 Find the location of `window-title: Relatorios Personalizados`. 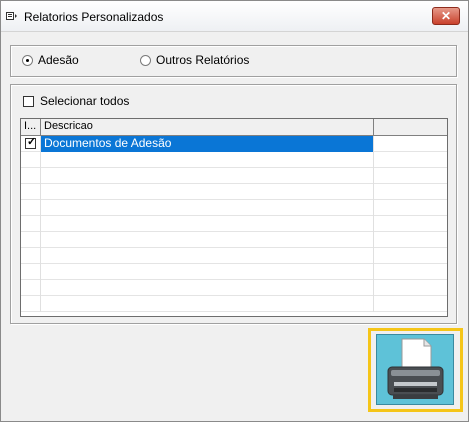

window-title: Relatorios Personalizados is located at coordinates (94, 17).